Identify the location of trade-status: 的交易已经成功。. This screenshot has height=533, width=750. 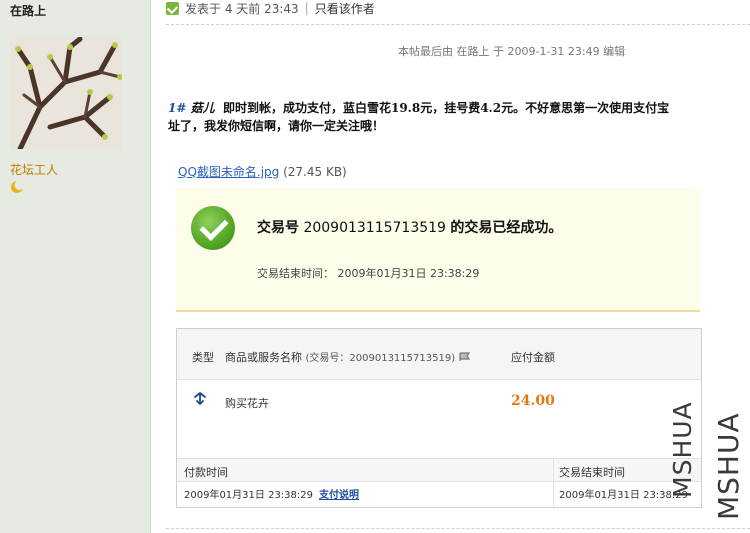
(506, 228).